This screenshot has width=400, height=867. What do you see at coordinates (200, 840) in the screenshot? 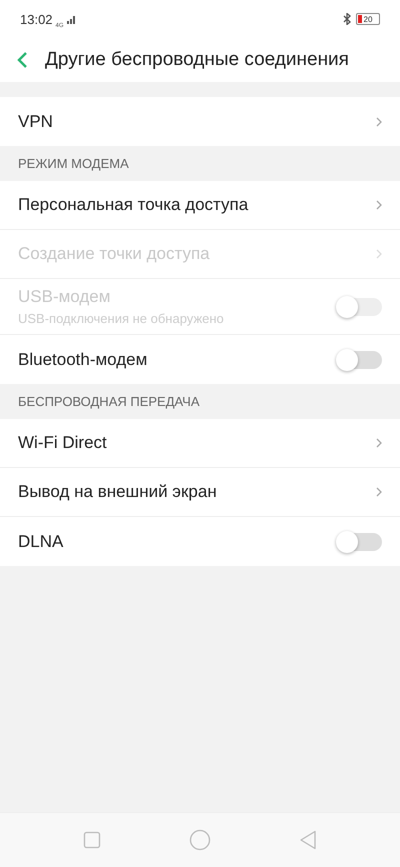
I see `home-icon` at bounding box center [200, 840].